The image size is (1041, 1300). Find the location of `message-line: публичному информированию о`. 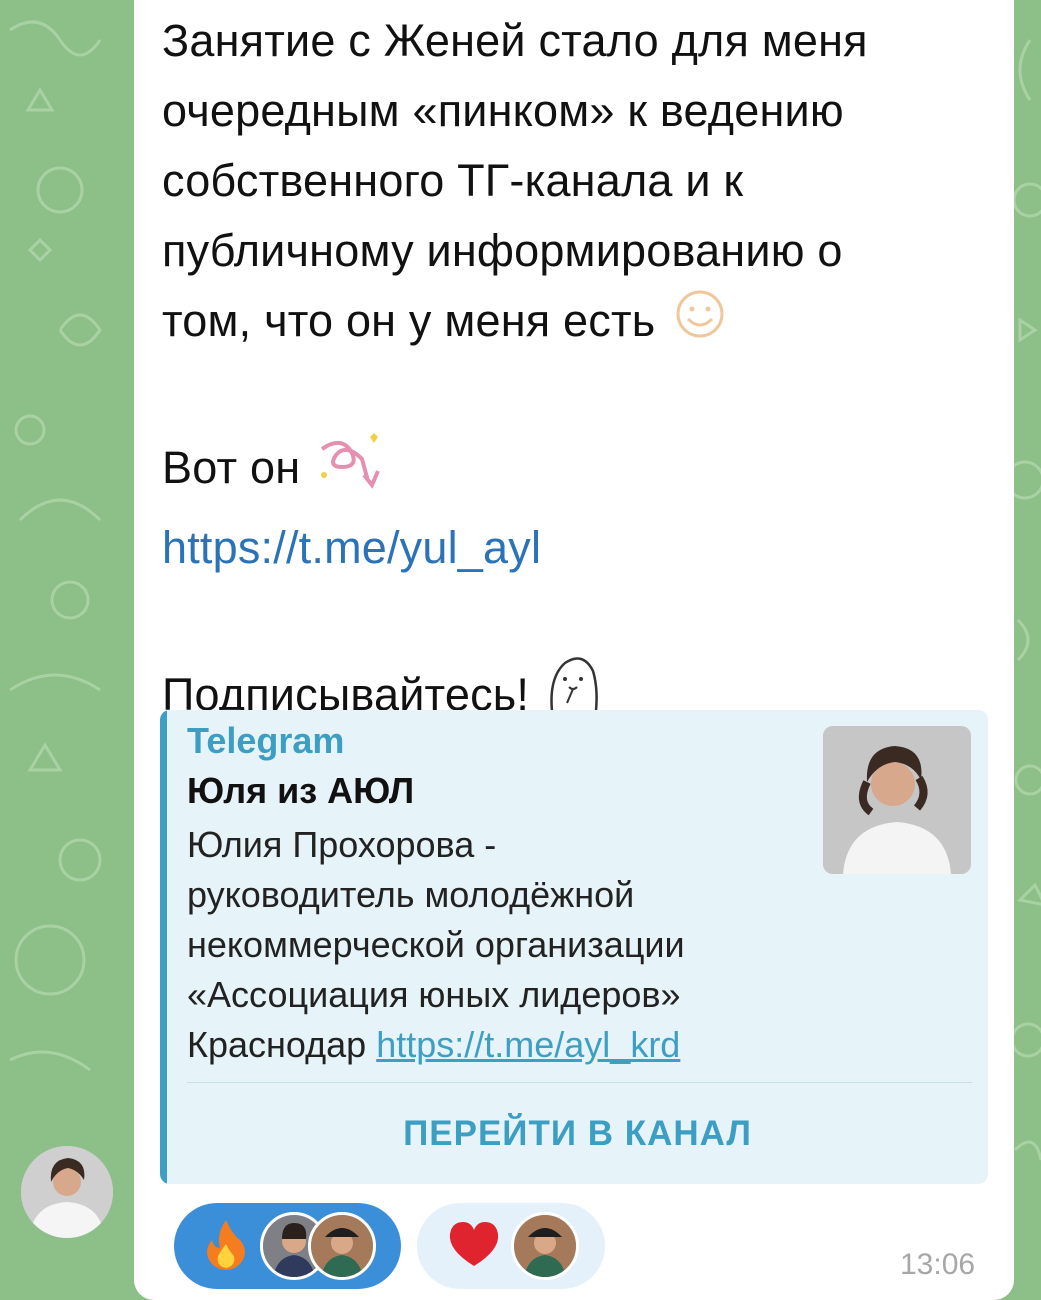

message-line: публичному информированию о is located at coordinates (502, 250).